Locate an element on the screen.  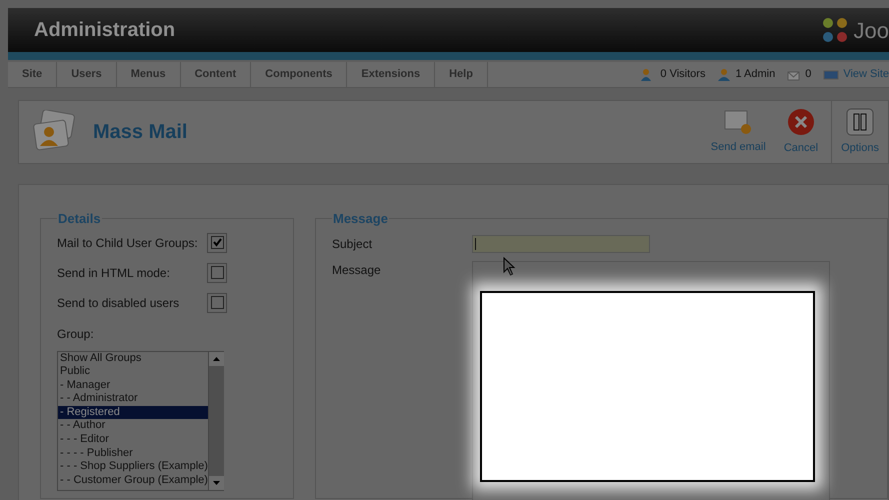
menu-item: Extensions is located at coordinates (391, 74).